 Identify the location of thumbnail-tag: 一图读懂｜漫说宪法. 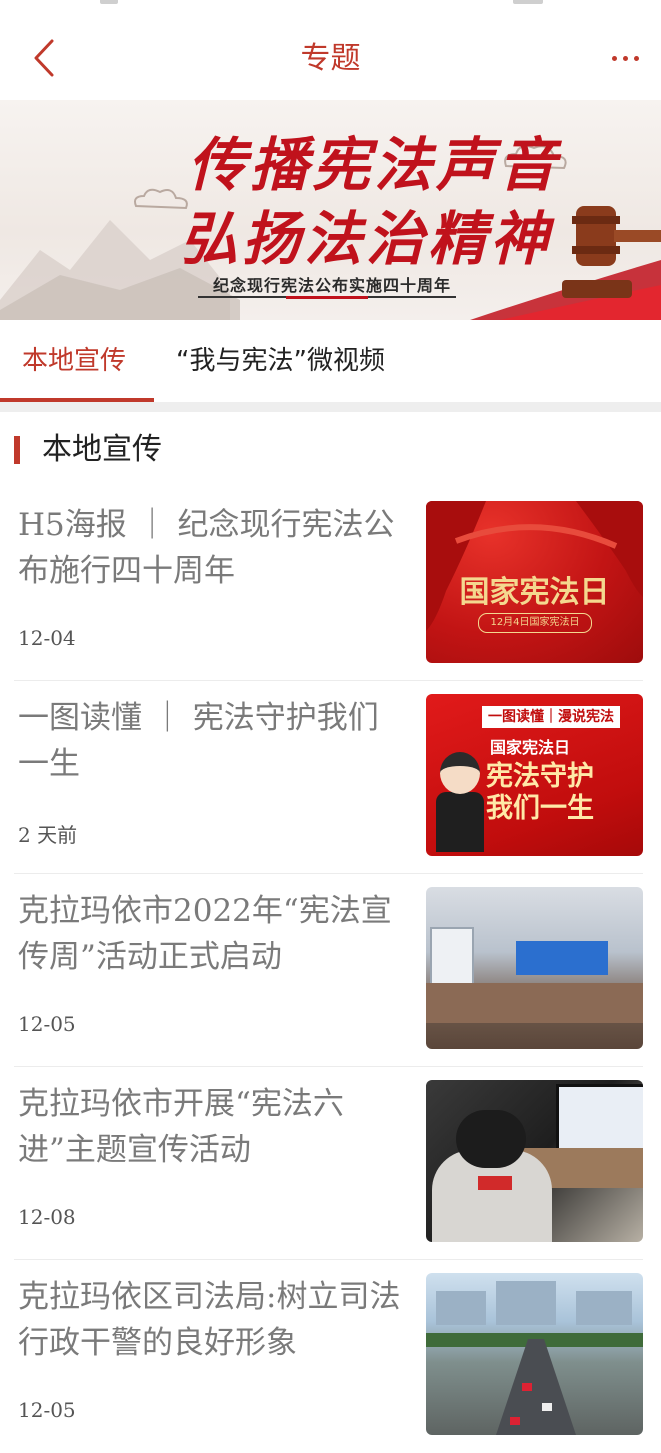
(551, 717).